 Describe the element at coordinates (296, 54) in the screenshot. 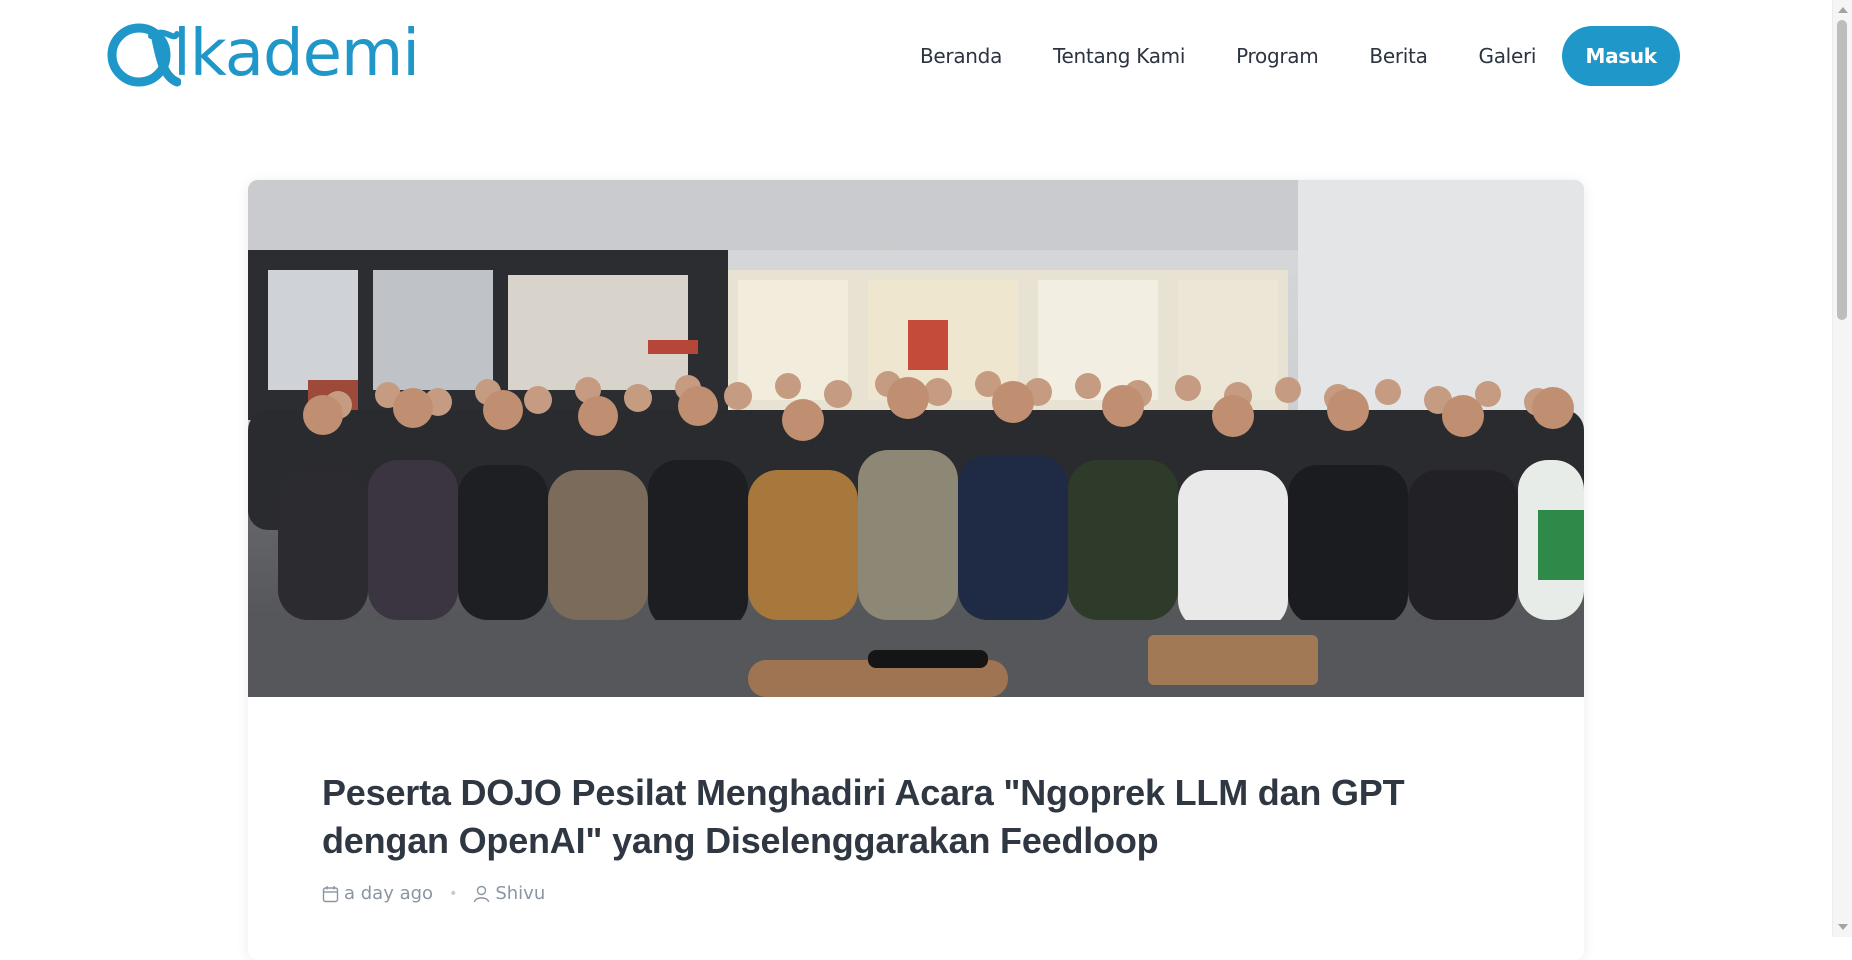

I see `brand-name: lkademi` at that location.